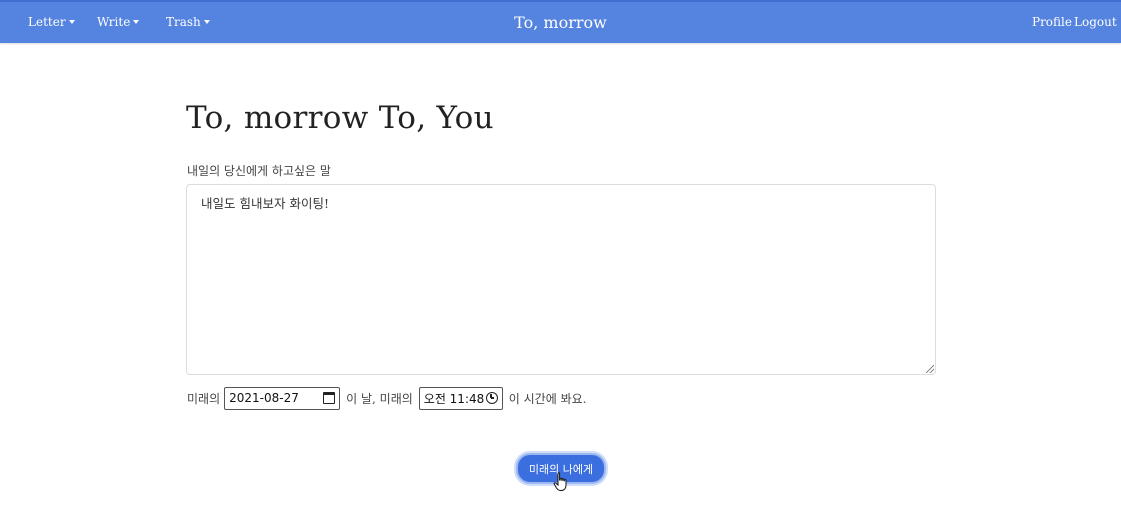 This screenshot has height=517, width=1121. What do you see at coordinates (454, 398) in the screenshot?
I see `time-value: 오전 11:48` at bounding box center [454, 398].